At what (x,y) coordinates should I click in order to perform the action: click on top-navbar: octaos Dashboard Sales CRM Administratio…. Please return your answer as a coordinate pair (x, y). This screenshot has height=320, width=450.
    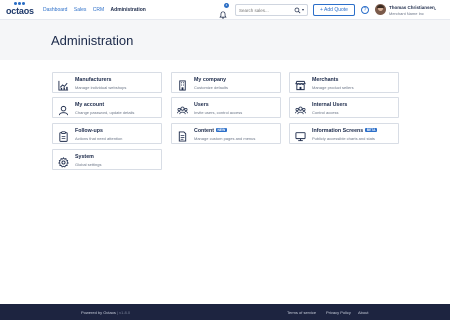
    Looking at the image, I should click on (225, 10).